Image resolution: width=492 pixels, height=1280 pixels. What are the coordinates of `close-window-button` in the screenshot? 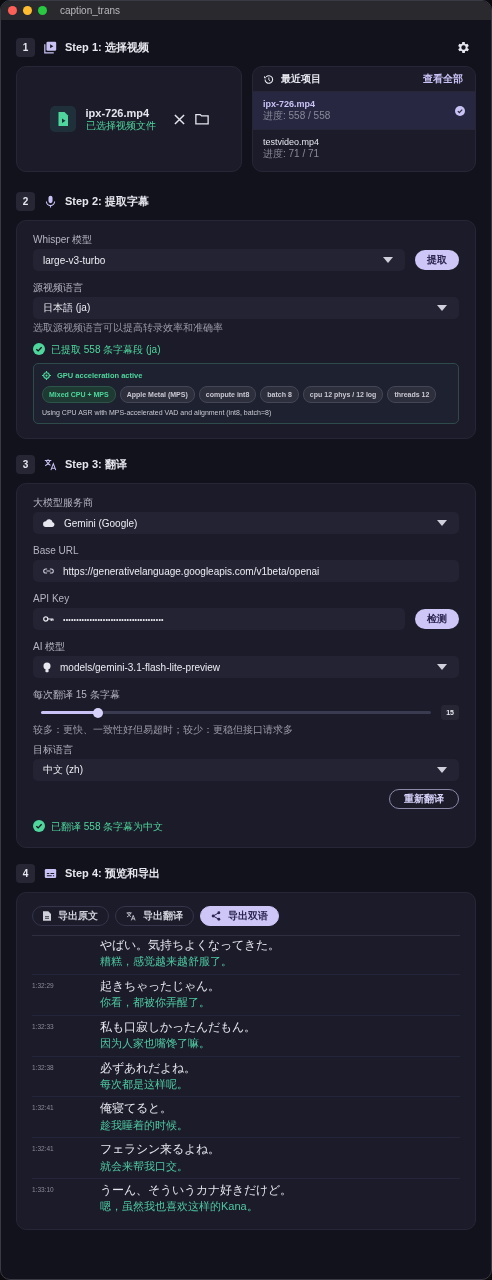 It's located at (12, 10).